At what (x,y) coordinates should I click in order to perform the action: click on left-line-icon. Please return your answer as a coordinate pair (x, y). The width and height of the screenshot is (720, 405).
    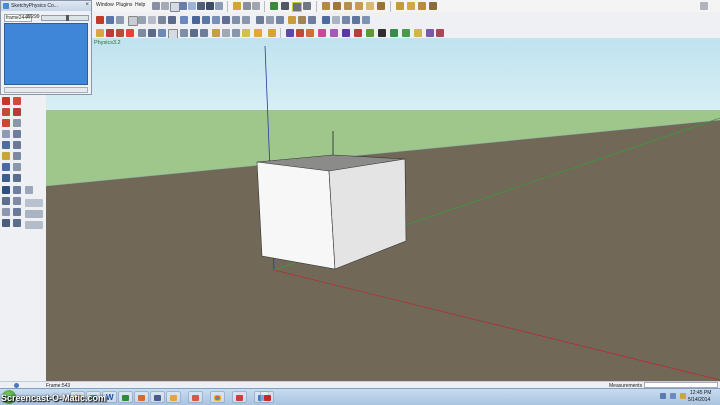
    Looking at the image, I should click on (6, 123).